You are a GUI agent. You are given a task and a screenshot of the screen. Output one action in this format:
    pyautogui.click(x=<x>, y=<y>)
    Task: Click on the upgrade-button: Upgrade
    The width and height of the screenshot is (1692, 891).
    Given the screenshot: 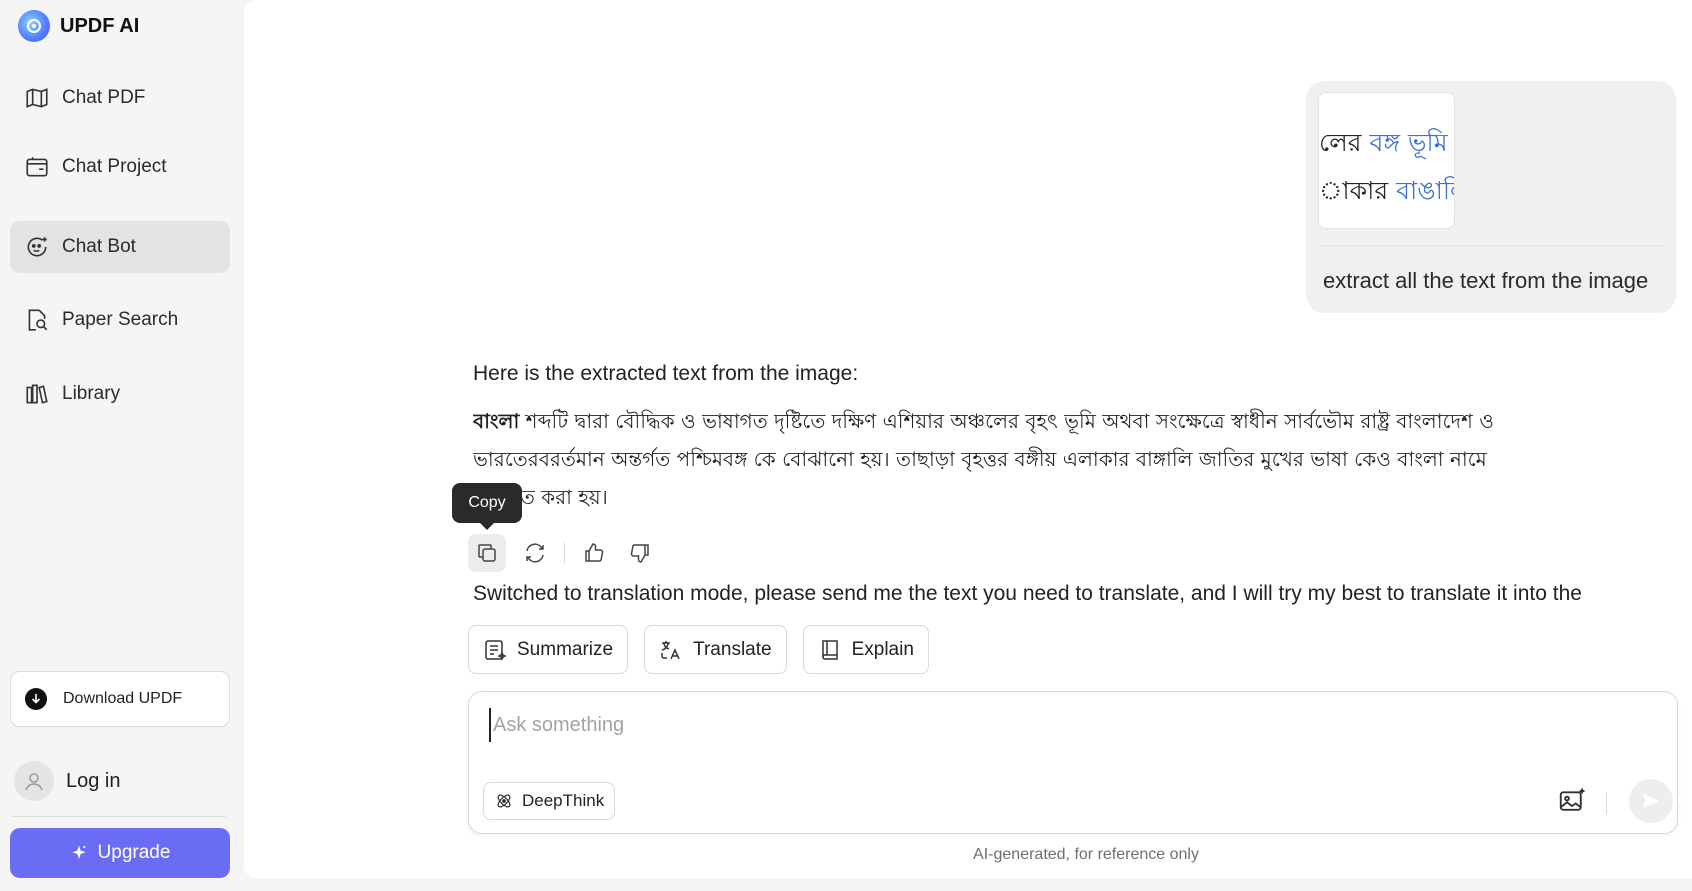 What is the action you would take?
    pyautogui.click(x=120, y=853)
    